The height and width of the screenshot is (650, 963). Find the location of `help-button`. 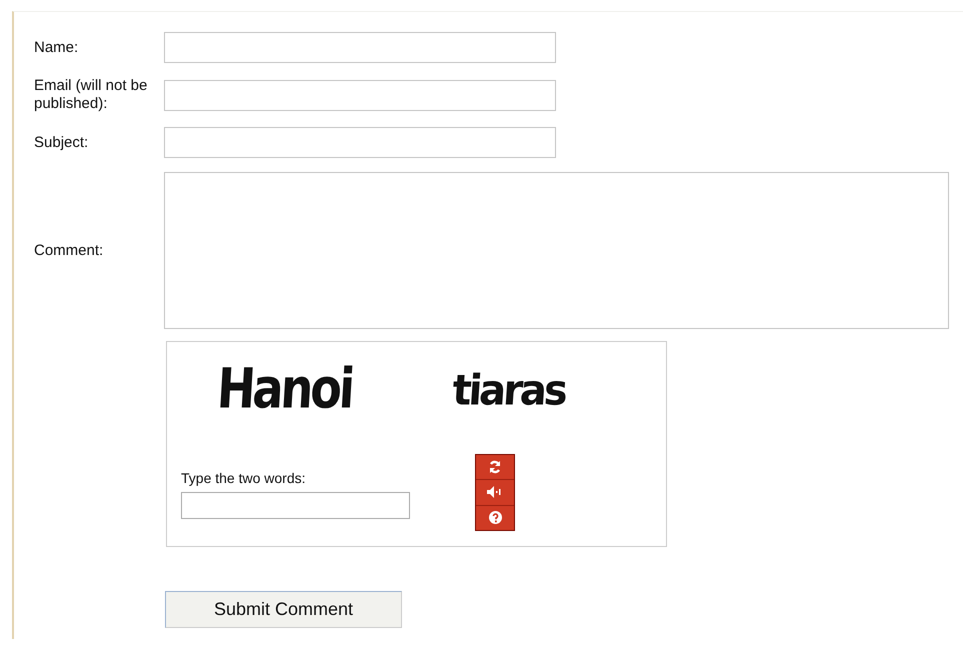

help-button is located at coordinates (495, 518).